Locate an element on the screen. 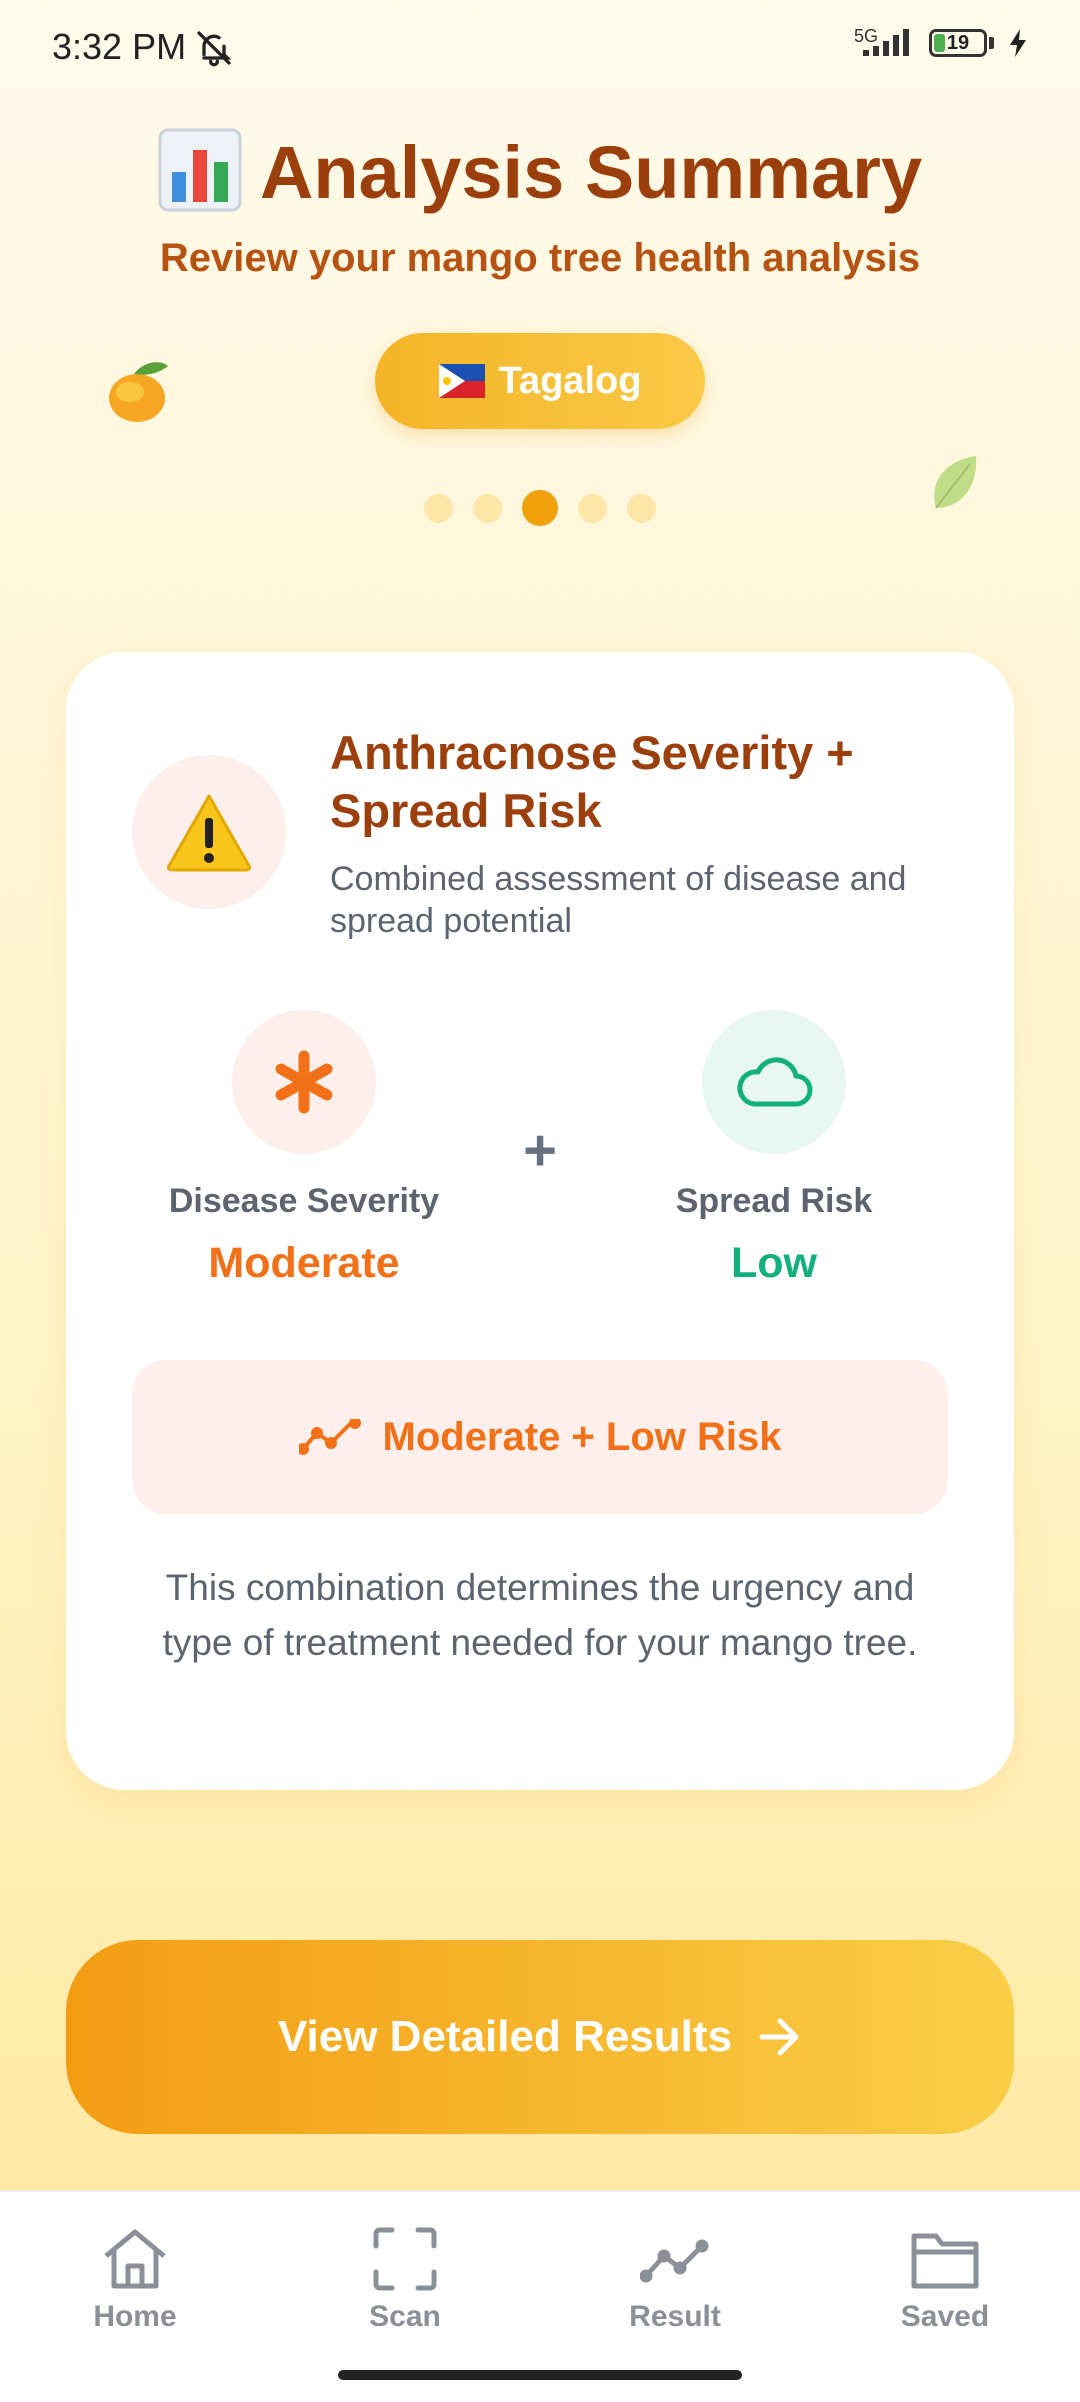  page-title: Analysis Summary is located at coordinates (540, 178).